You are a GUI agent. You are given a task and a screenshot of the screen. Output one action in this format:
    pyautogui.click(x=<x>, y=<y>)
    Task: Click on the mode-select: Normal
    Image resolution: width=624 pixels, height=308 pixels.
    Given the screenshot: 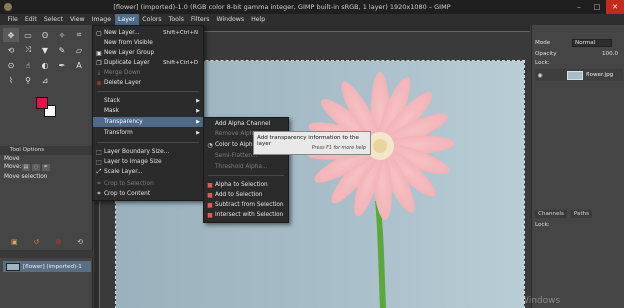 What is the action you would take?
    pyautogui.click(x=592, y=43)
    